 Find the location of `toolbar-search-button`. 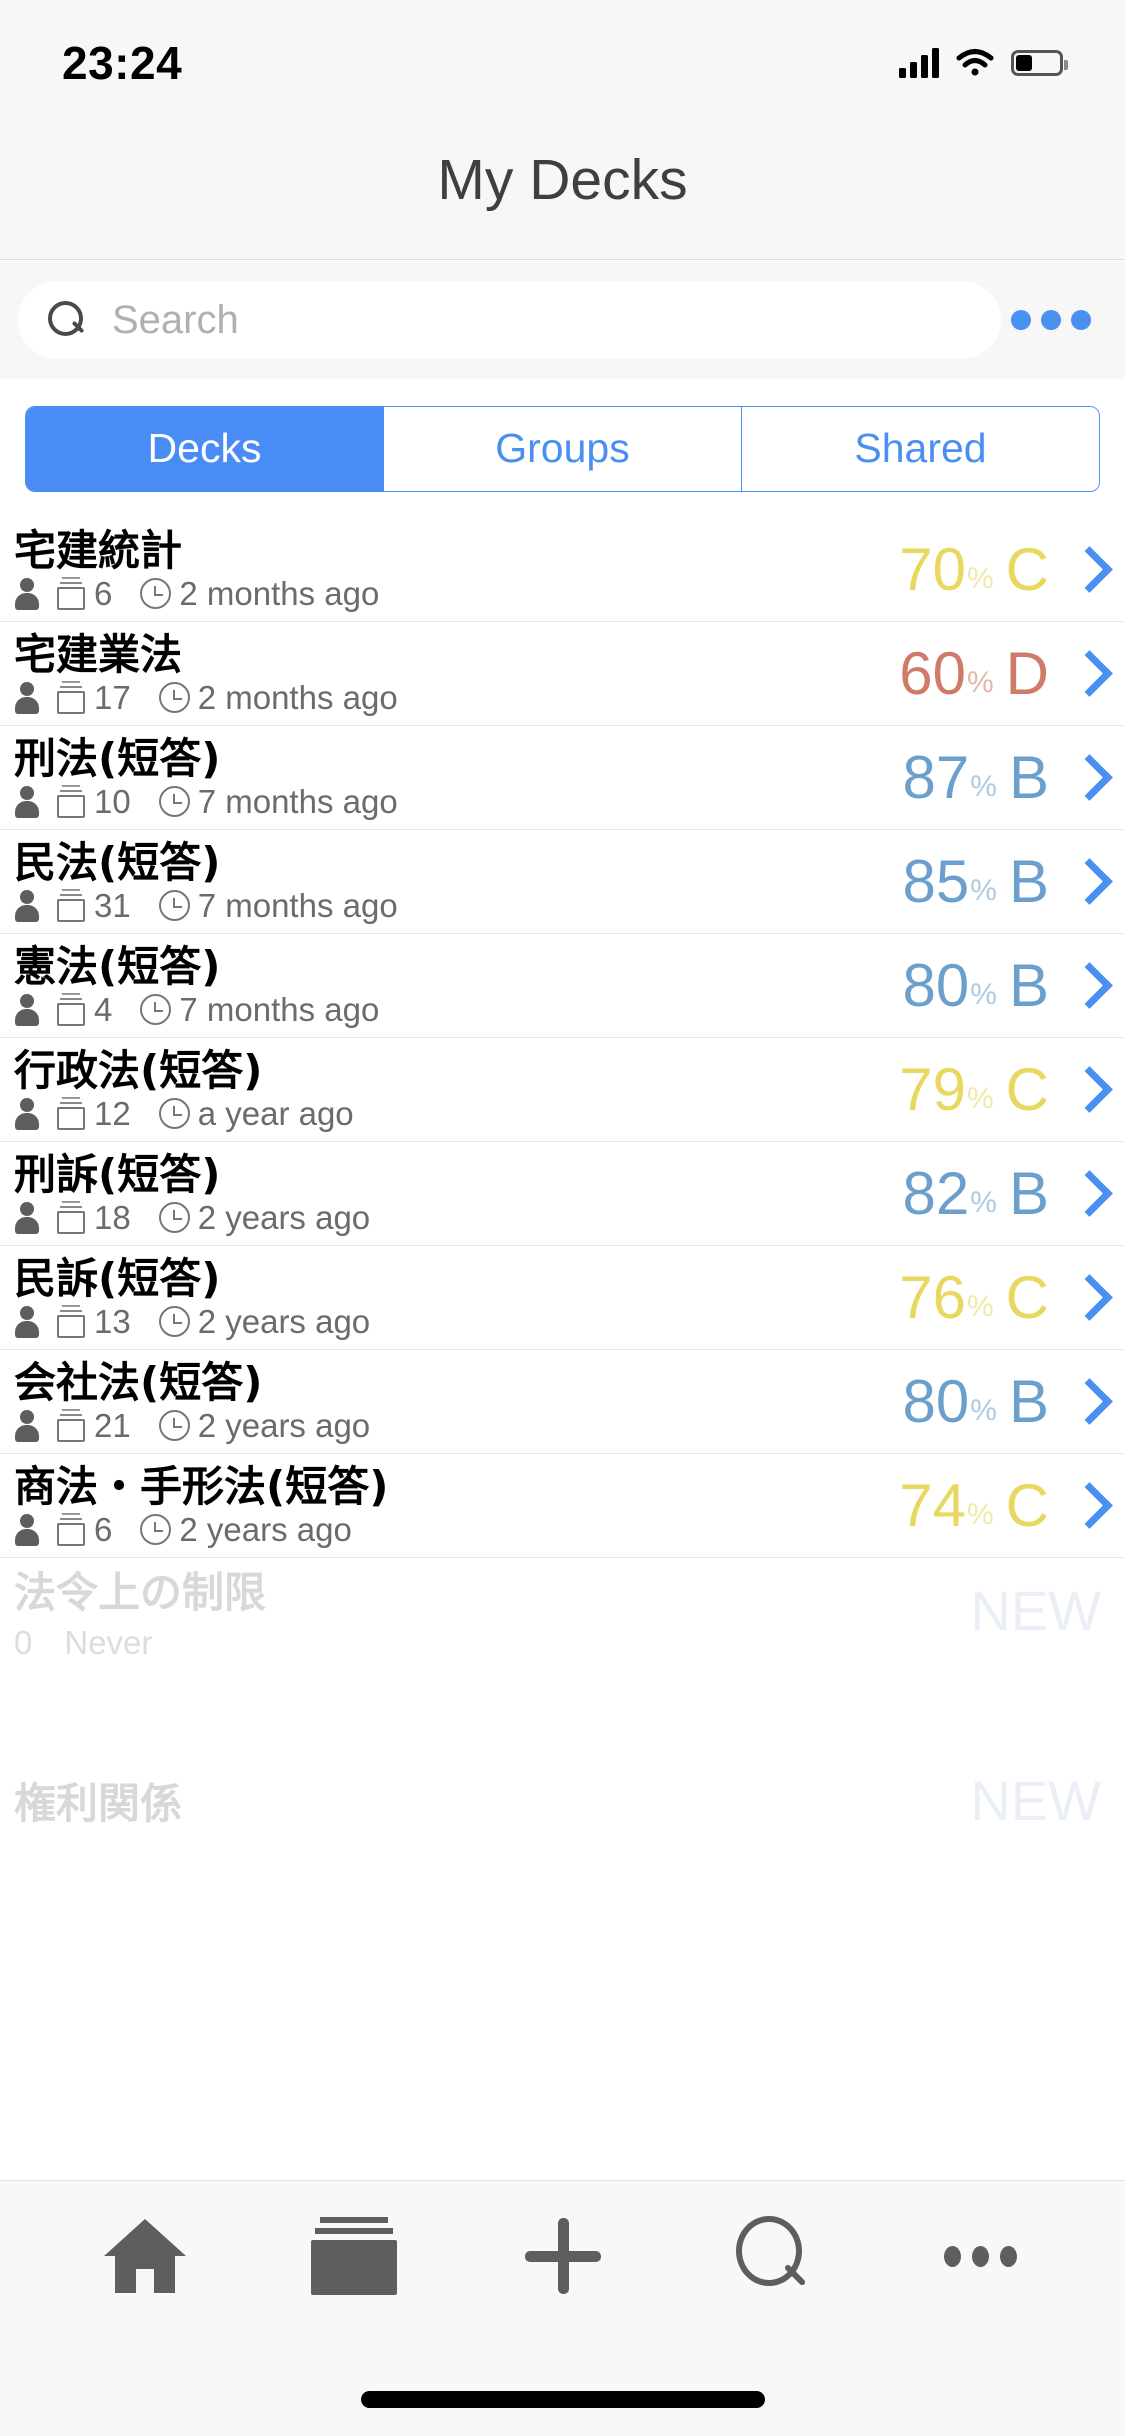

toolbar-search-button is located at coordinates (772, 2256).